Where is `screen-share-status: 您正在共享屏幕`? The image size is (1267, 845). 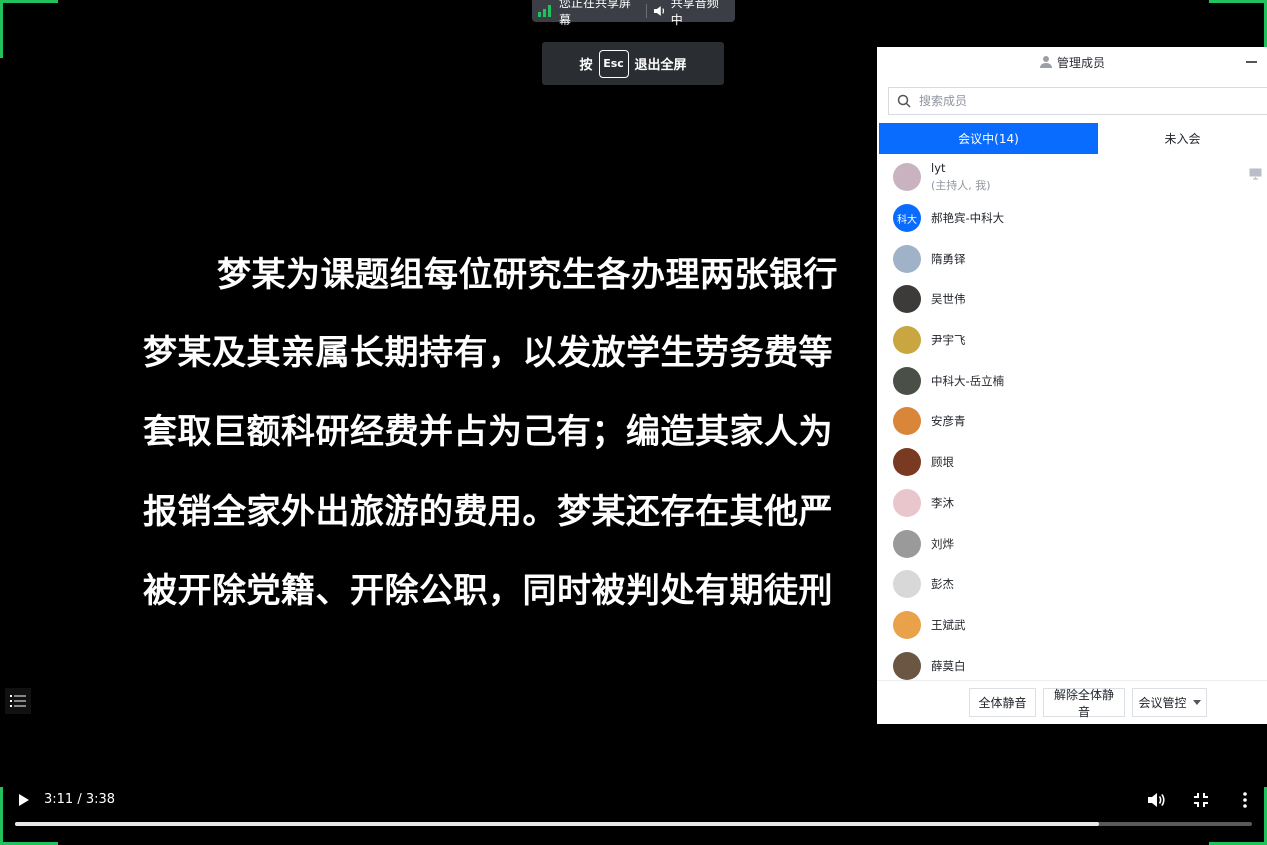 screen-share-status: 您正在共享屏幕 is located at coordinates (589, 13).